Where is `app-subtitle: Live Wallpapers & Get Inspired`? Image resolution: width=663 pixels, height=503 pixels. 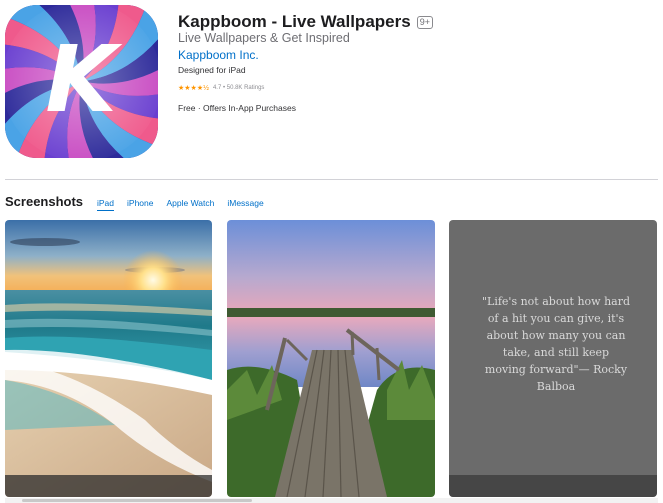 app-subtitle: Live Wallpapers & Get Inspired is located at coordinates (264, 38).